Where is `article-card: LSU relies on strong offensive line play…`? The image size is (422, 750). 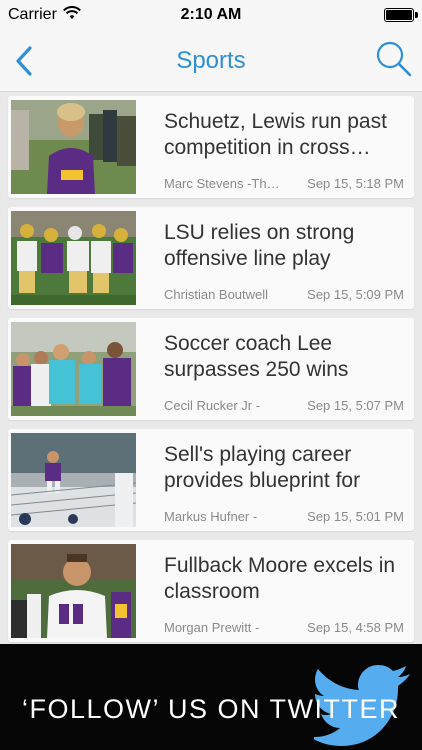
article-card: LSU relies on strong offensive line play… is located at coordinates (211, 258).